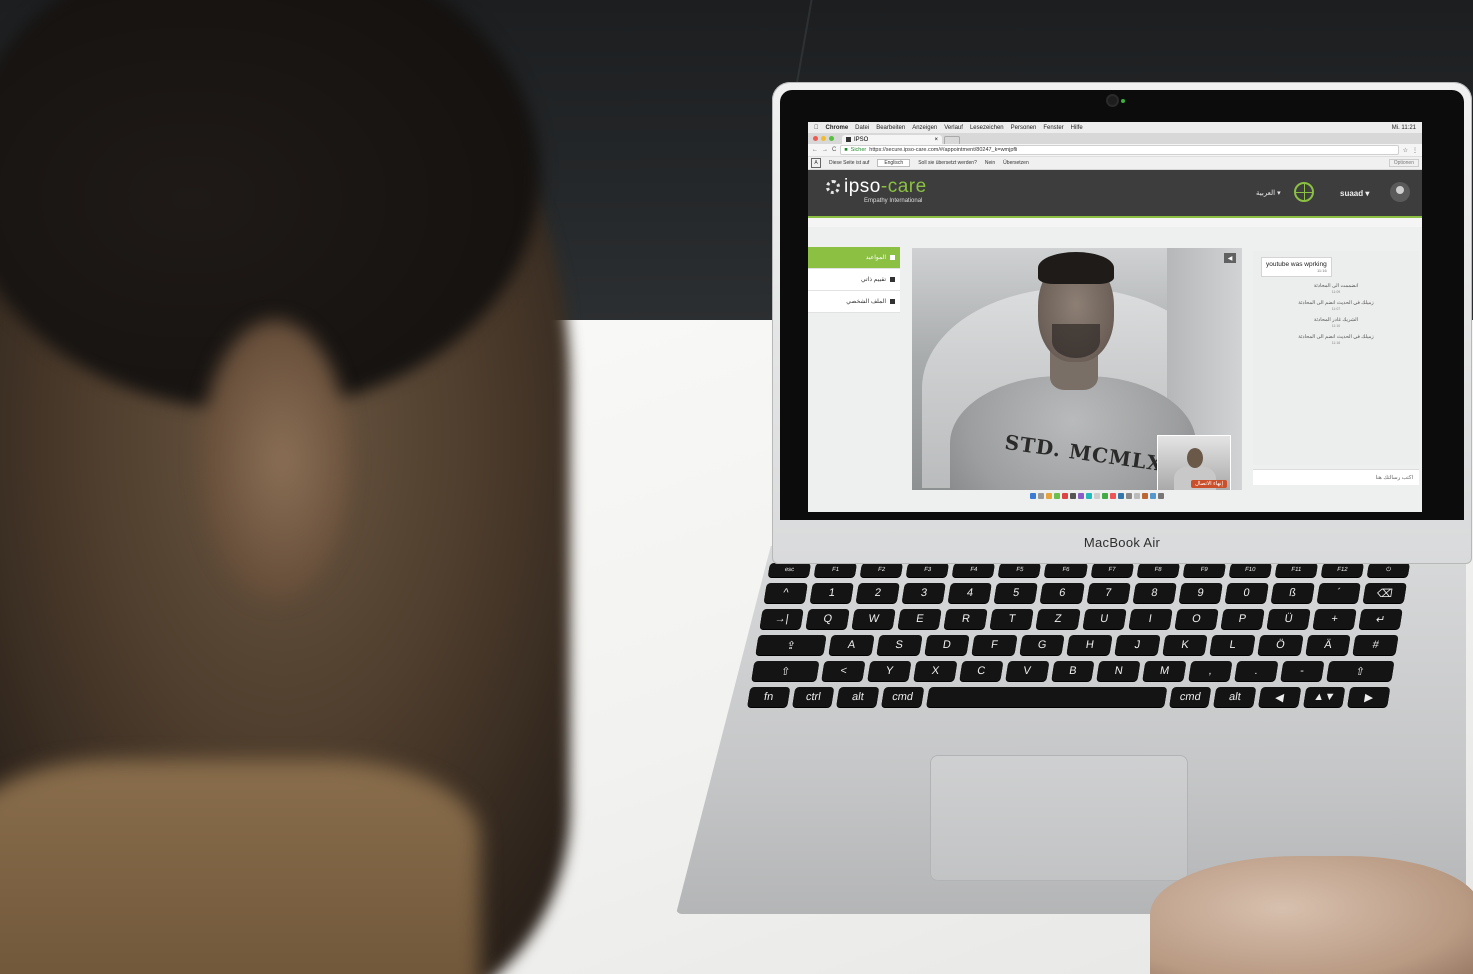 The width and height of the screenshot is (1473, 974). What do you see at coordinates (1324, 697) in the screenshot?
I see `keyboard-key: ▲▼` at bounding box center [1324, 697].